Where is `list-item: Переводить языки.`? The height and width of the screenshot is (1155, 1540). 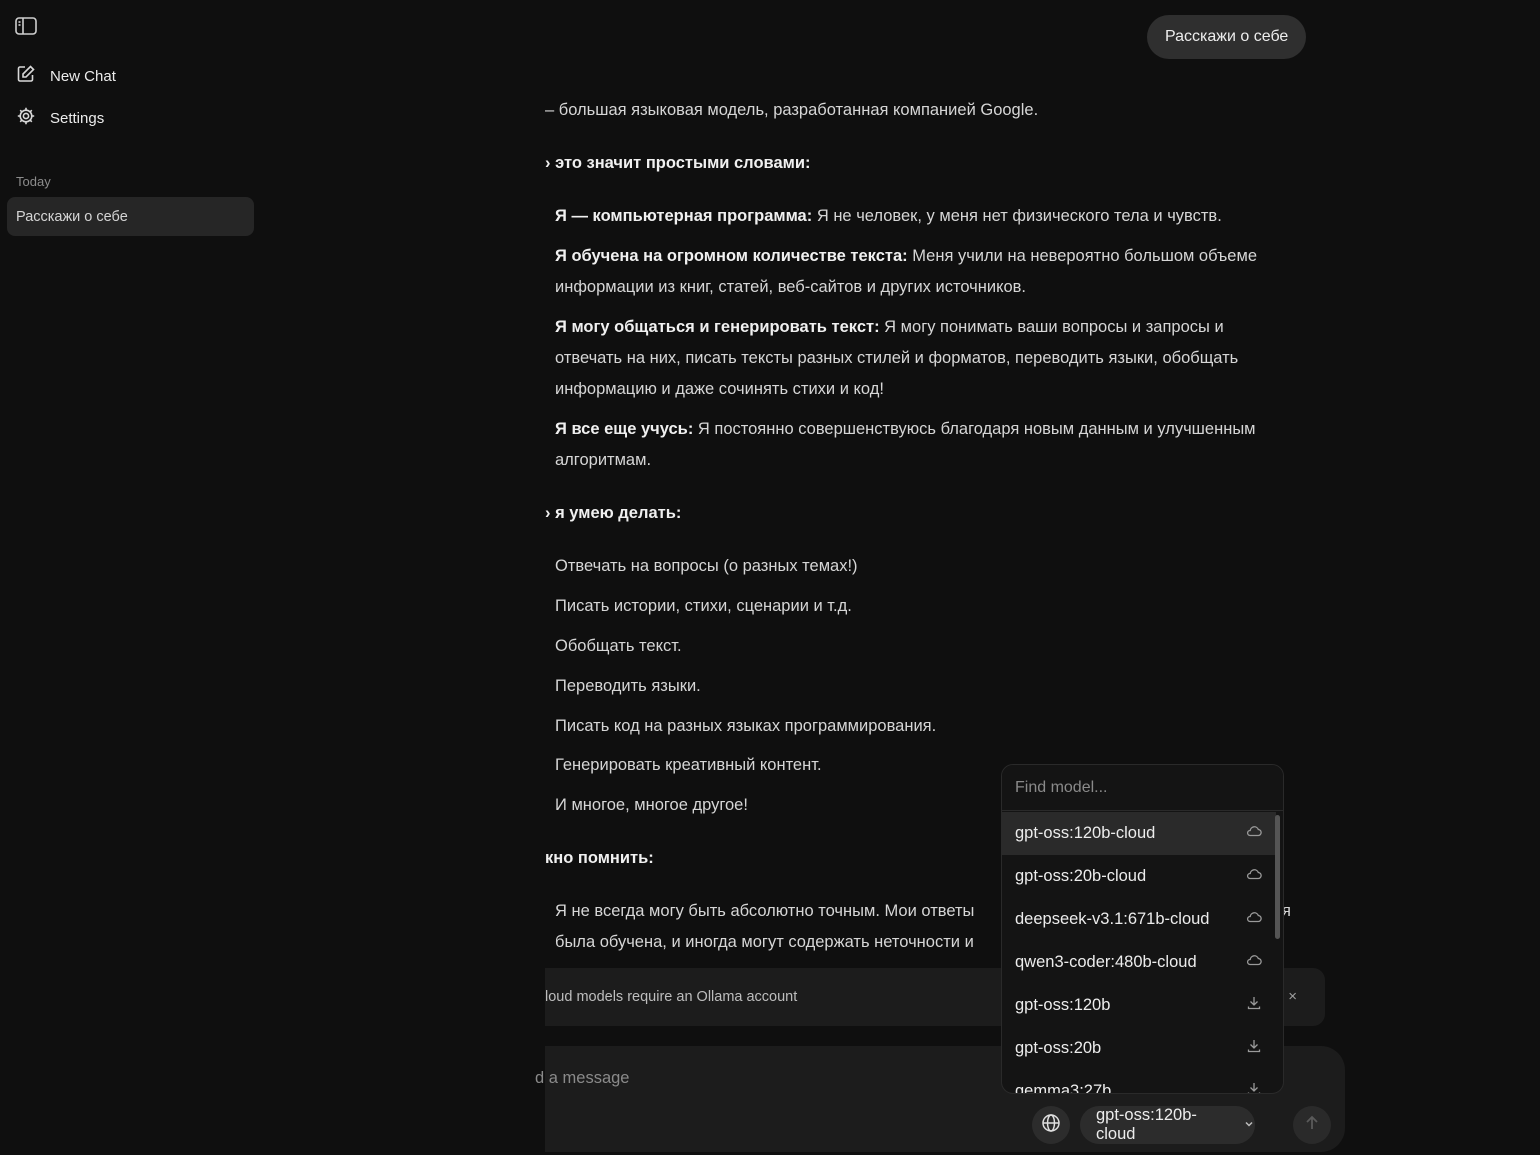
list-item: Переводить языки. is located at coordinates (628, 686).